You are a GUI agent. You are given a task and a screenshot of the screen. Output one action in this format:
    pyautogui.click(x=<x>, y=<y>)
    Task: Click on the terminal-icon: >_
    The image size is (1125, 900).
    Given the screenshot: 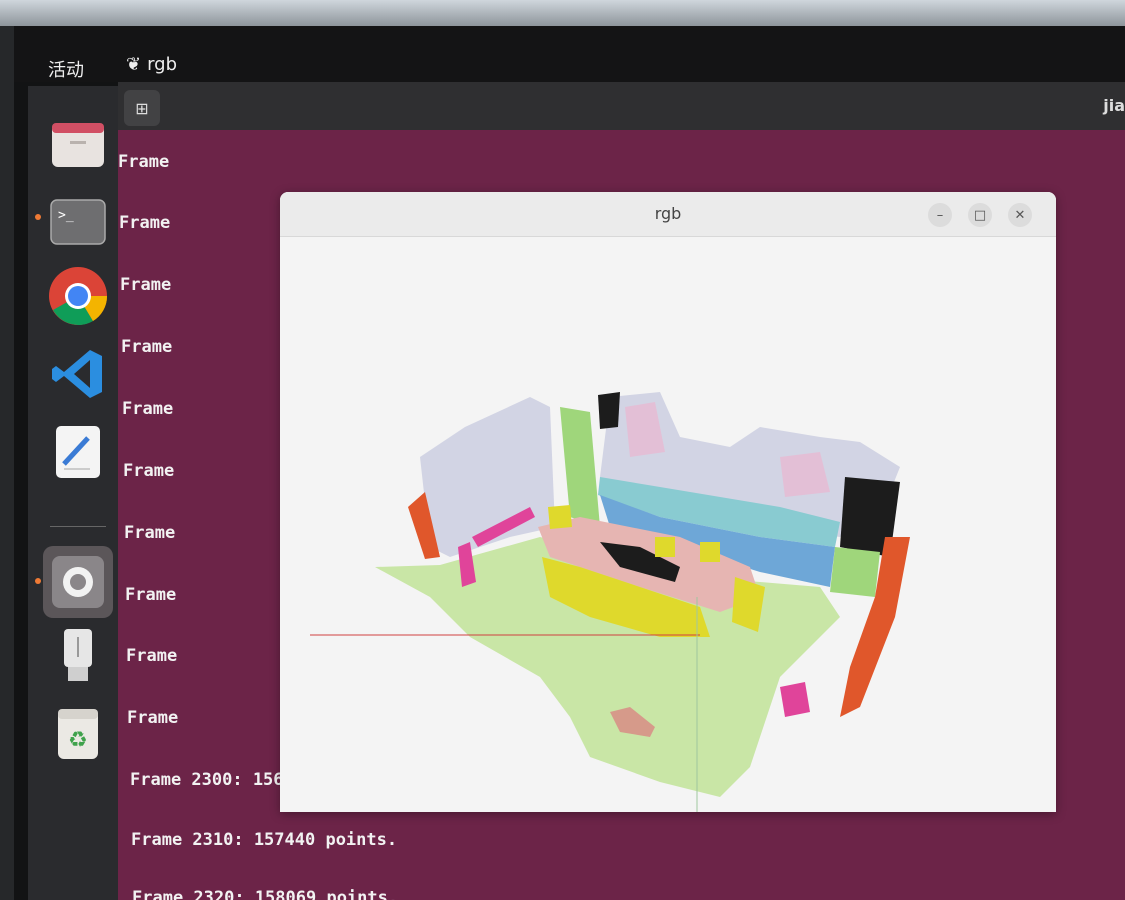 What is the action you would take?
    pyautogui.click(x=78, y=222)
    